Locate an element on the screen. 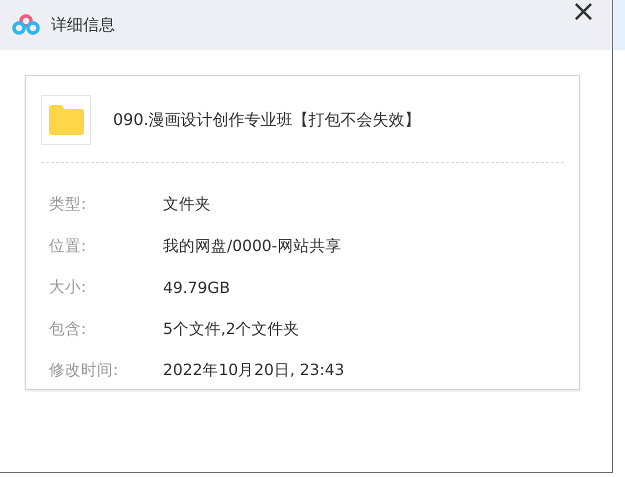  detail-value: 5个文件,2个文件夹 is located at coordinates (231, 329).